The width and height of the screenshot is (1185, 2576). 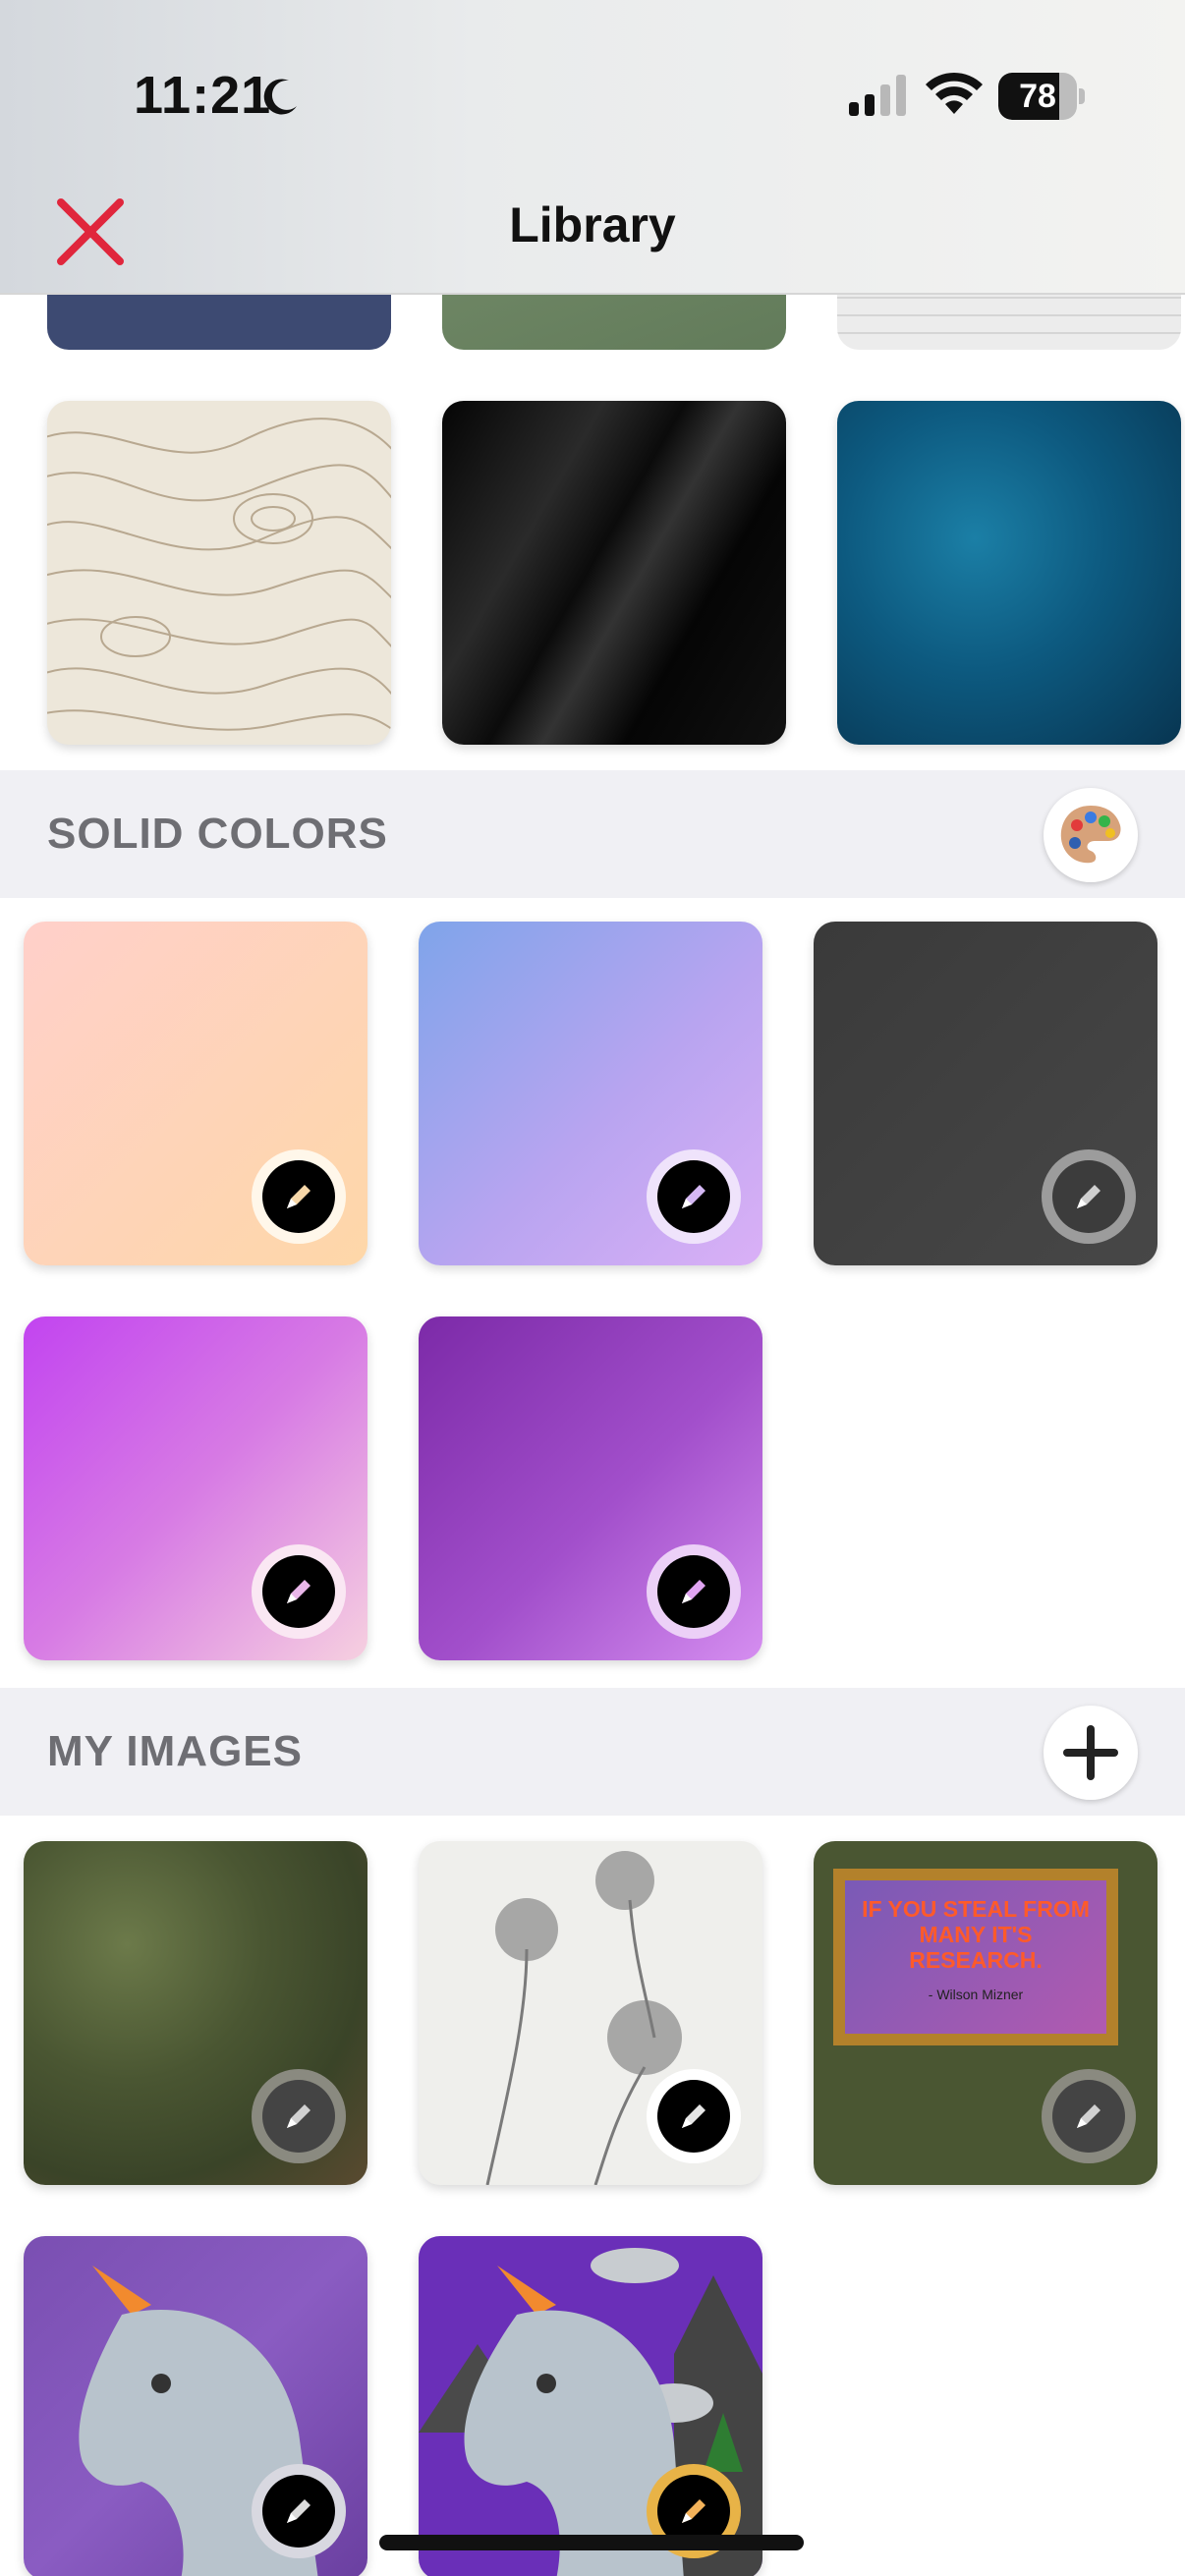 I want to click on quote-text: IF YOU STEAL FROM MANY IT'S RESEARCH., so click(x=976, y=1934).